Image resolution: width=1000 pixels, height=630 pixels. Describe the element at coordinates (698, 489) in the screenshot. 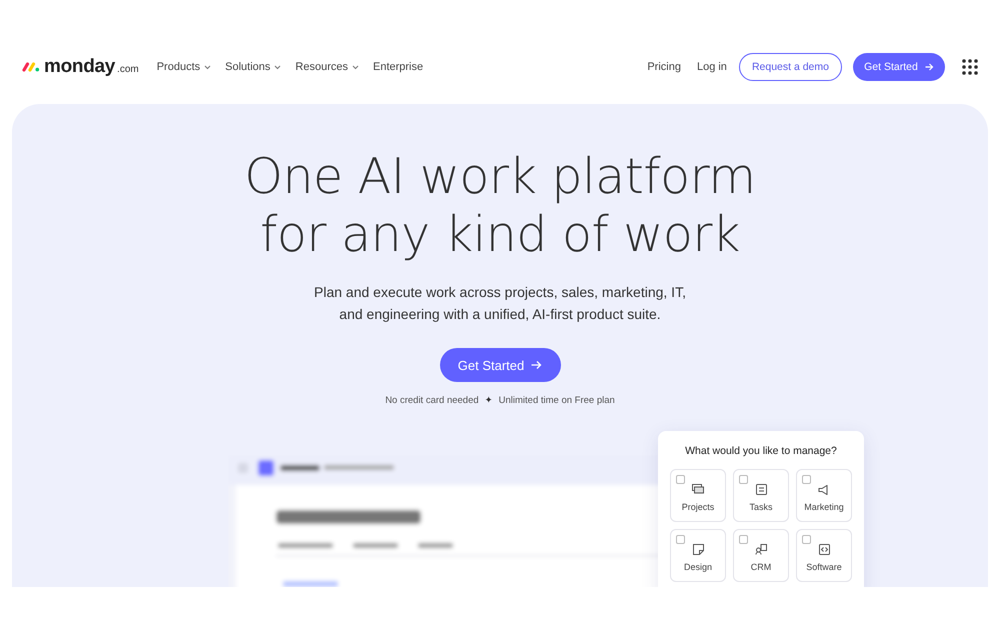

I see `stacked-windows-icon` at that location.